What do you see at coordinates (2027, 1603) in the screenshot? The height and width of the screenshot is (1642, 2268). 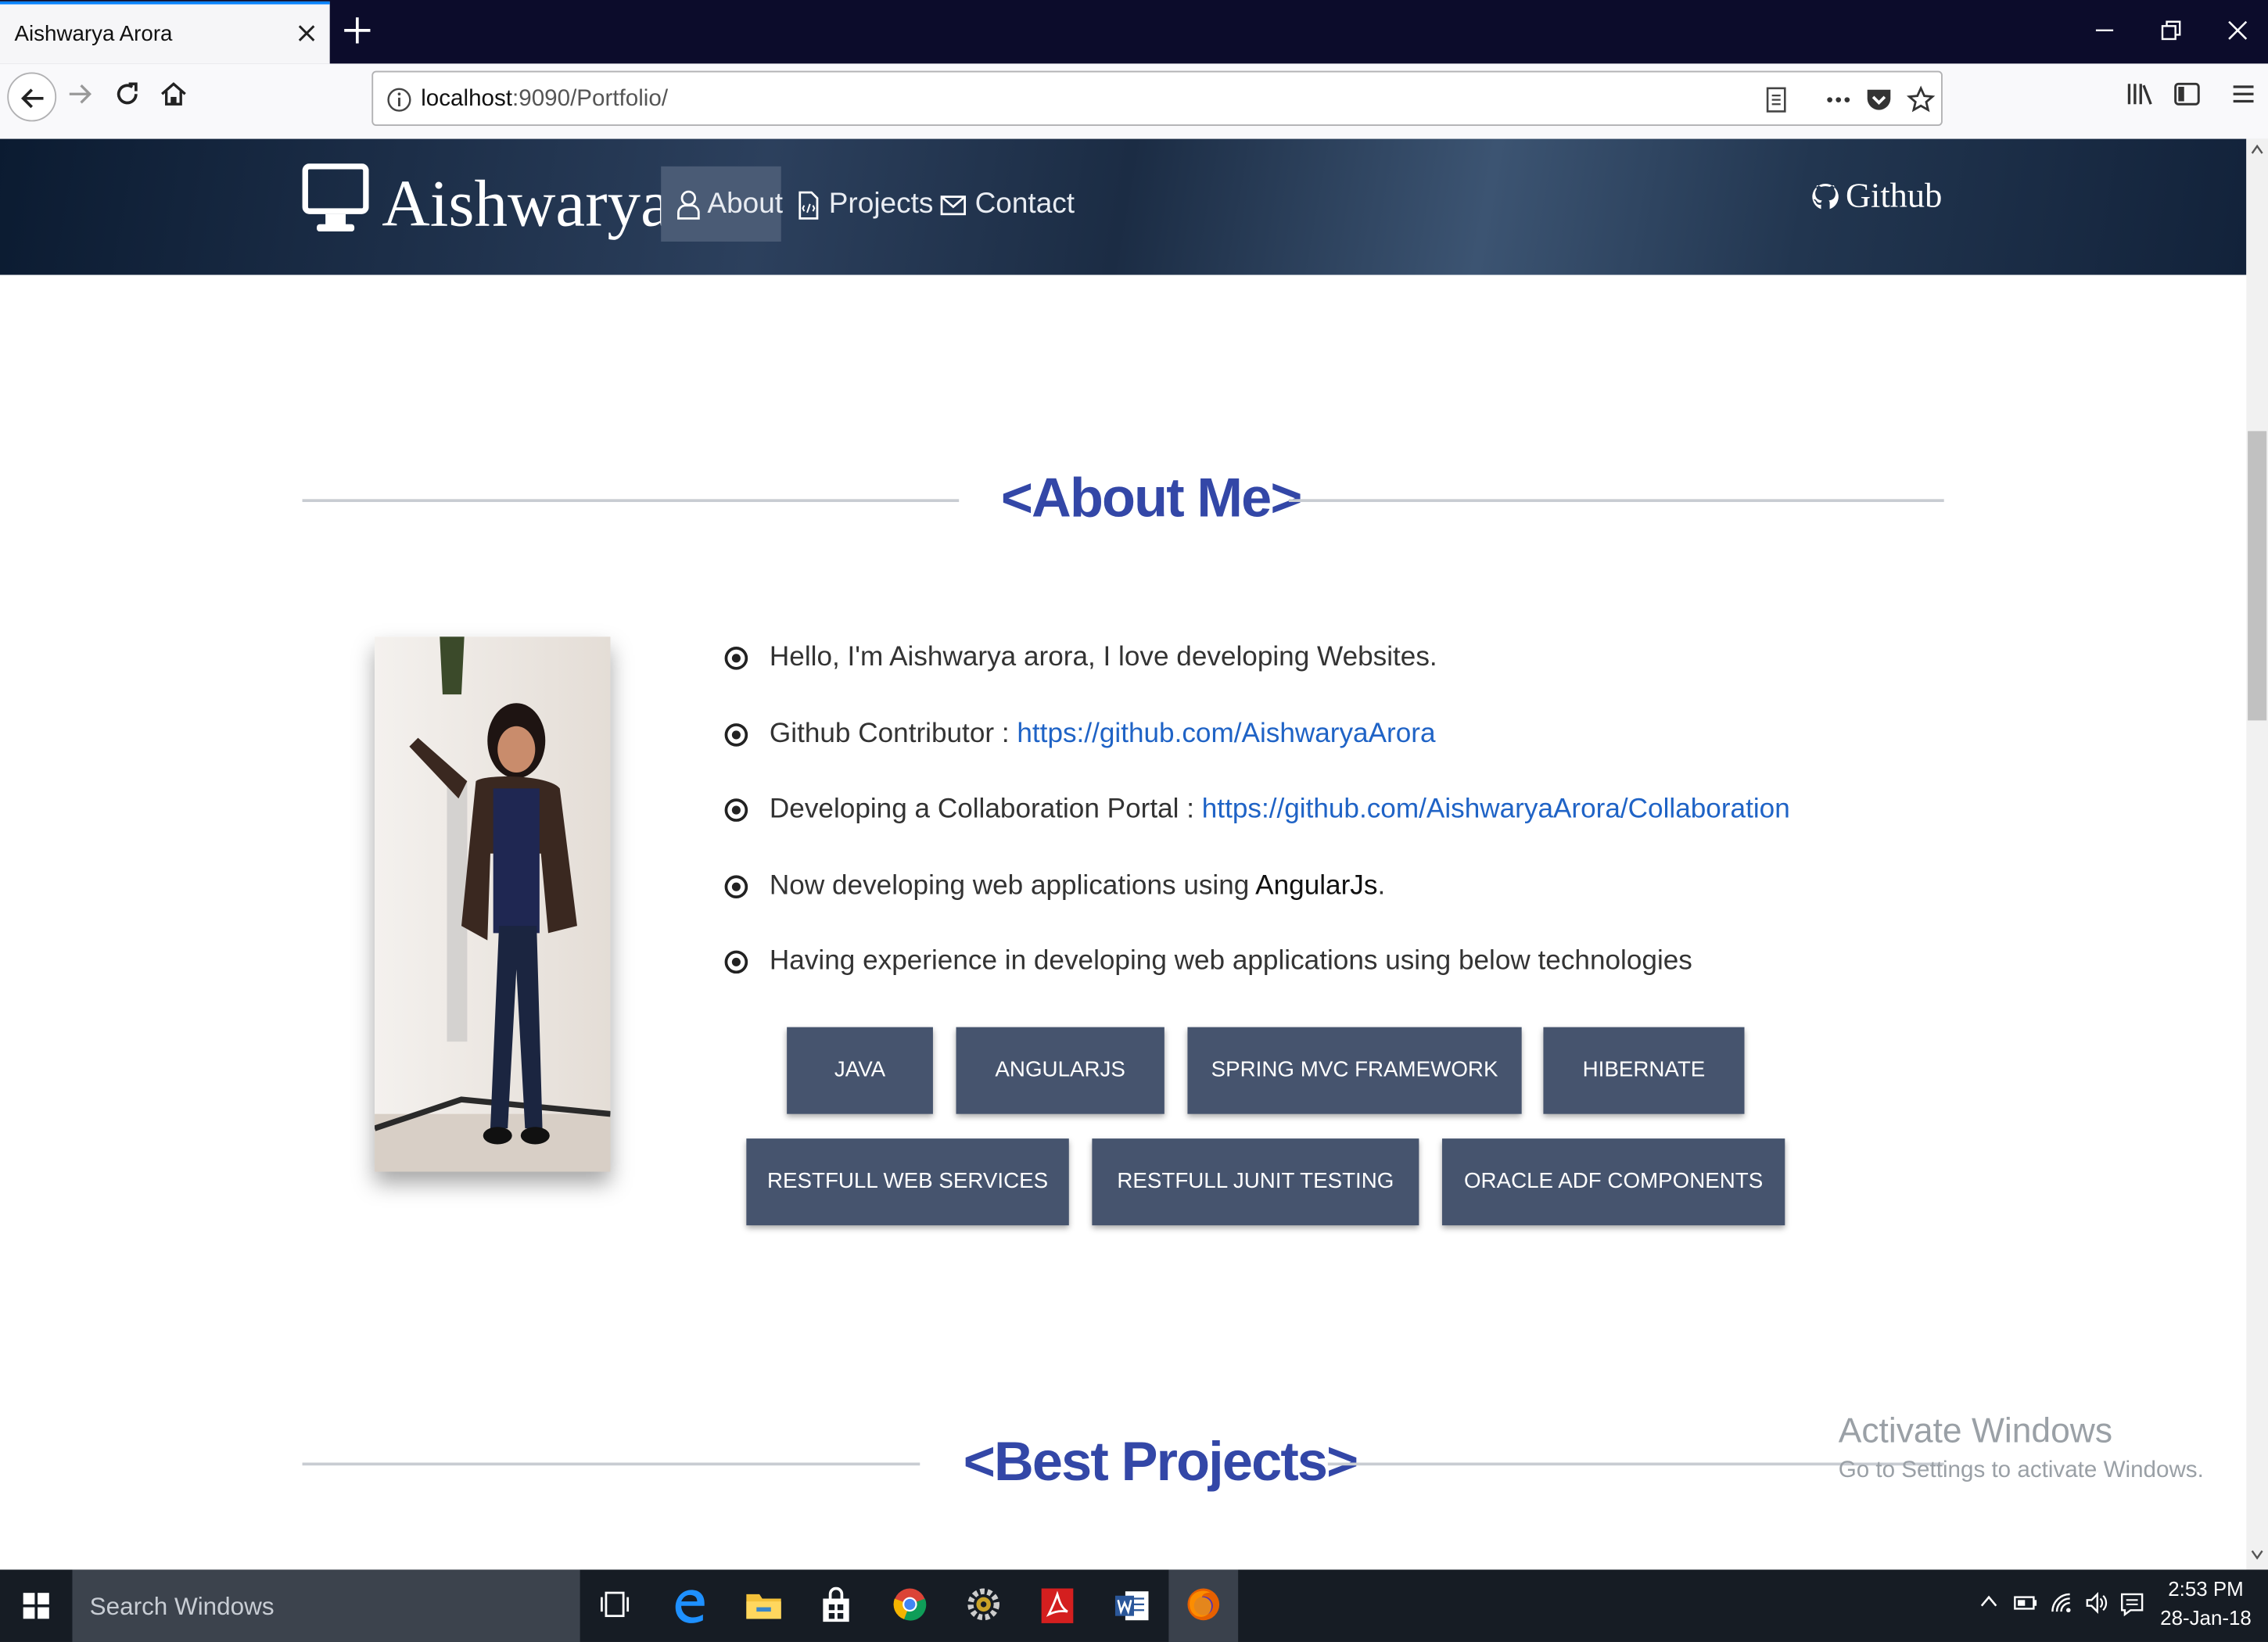 I see `battery-icon` at bounding box center [2027, 1603].